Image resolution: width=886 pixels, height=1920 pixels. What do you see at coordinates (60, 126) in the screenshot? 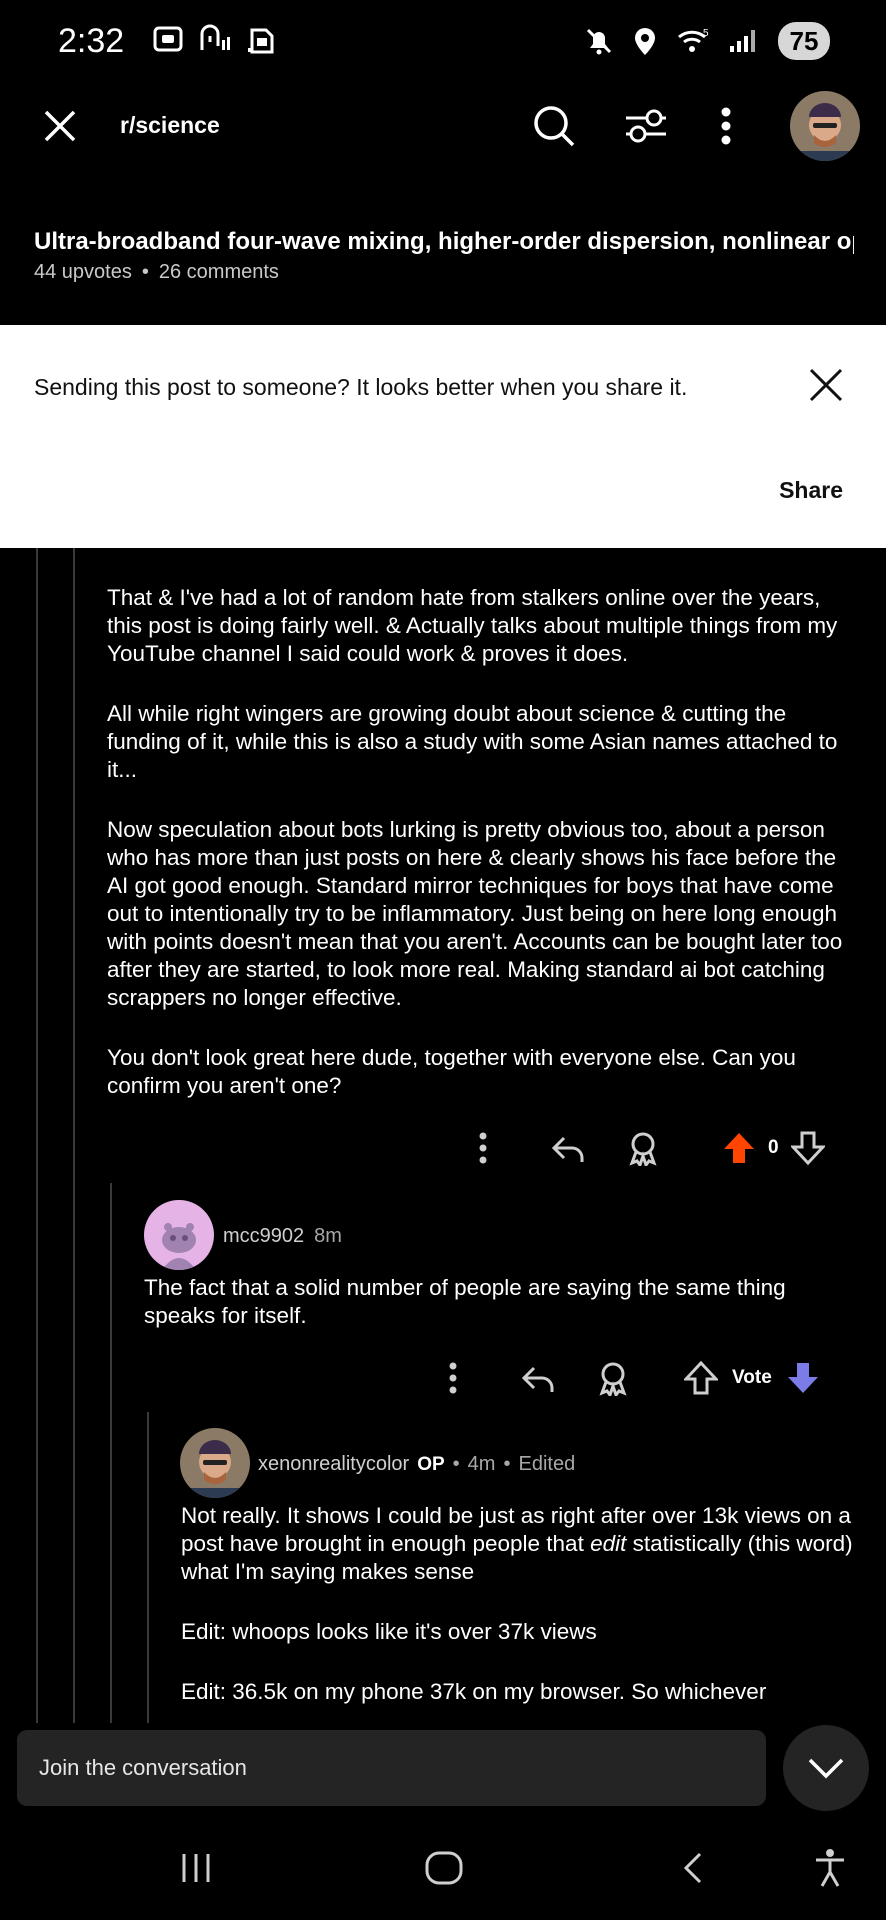
I see `close-icon` at bounding box center [60, 126].